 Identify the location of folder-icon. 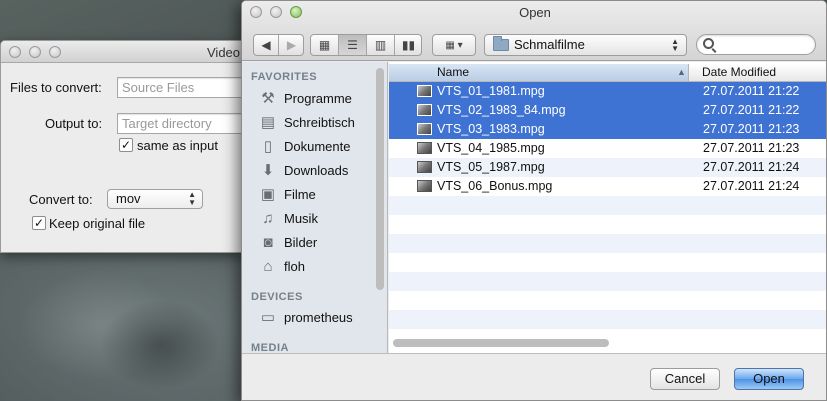
(501, 43).